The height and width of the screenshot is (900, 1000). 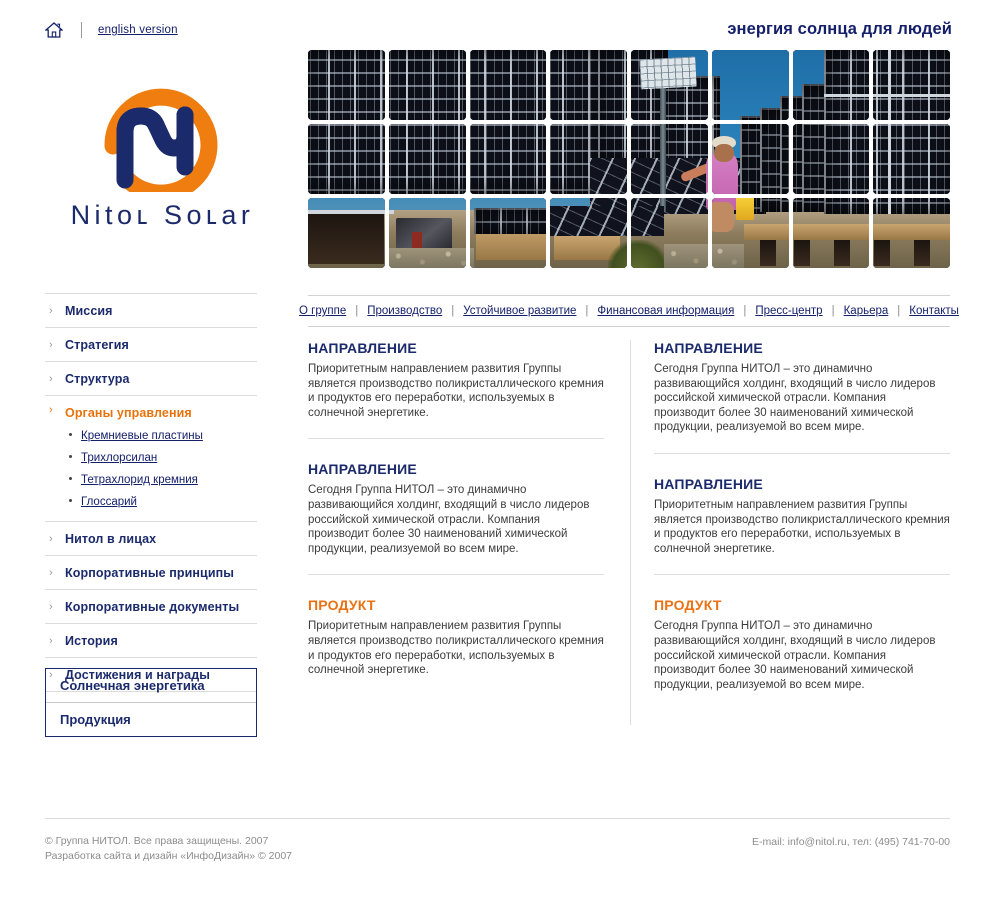 I want to click on sidebar-item-3: › Структура, so click(x=151, y=379).